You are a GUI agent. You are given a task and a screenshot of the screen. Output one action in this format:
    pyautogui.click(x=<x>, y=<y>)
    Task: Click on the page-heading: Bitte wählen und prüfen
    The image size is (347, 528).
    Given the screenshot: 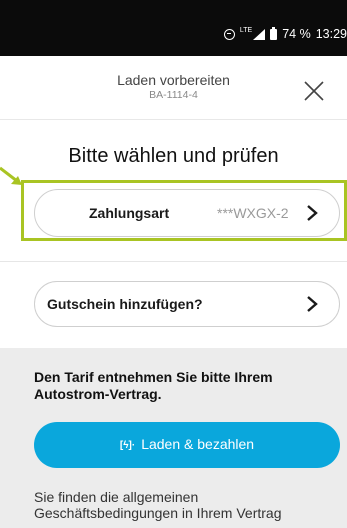 What is the action you would take?
    pyautogui.click(x=173, y=156)
    